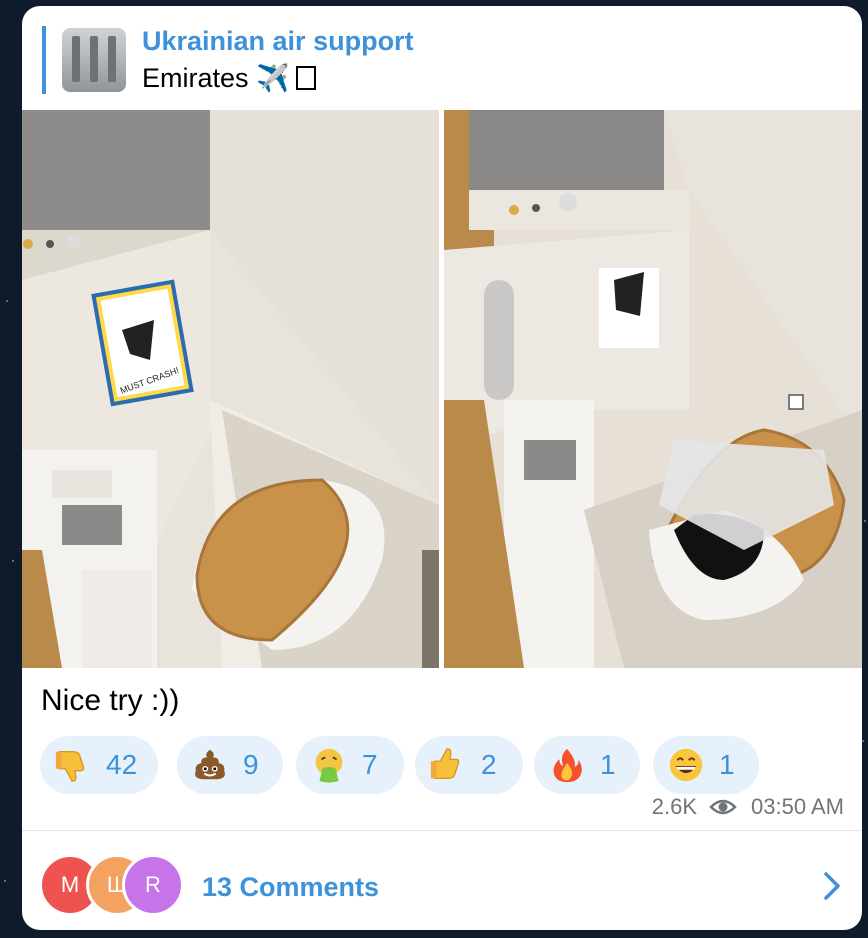 The width and height of the screenshot is (868, 938). What do you see at coordinates (251, 764) in the screenshot?
I see `reaction-count: 9` at bounding box center [251, 764].